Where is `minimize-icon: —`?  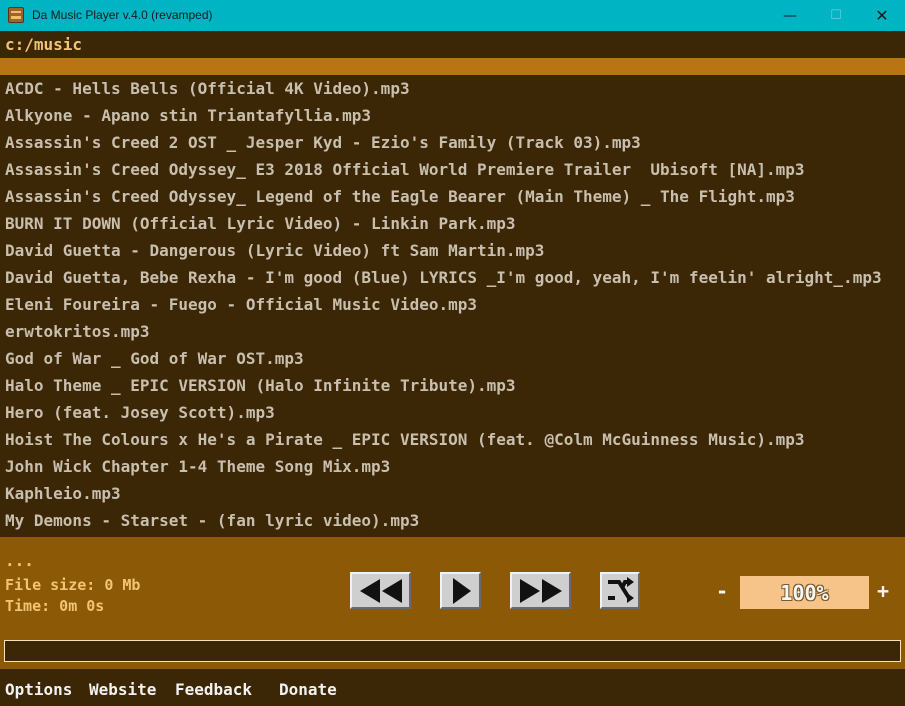 minimize-icon: — is located at coordinates (790, 15).